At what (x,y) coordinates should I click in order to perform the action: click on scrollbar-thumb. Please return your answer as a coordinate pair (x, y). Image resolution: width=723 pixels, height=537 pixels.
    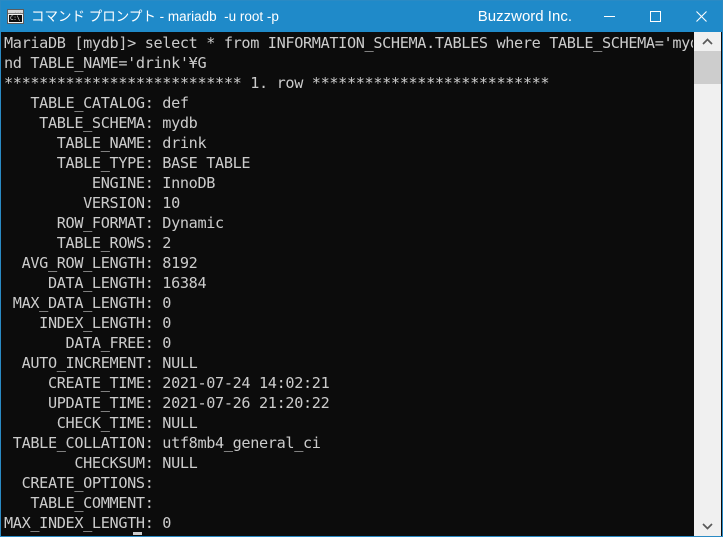
    Looking at the image, I should click on (707, 67).